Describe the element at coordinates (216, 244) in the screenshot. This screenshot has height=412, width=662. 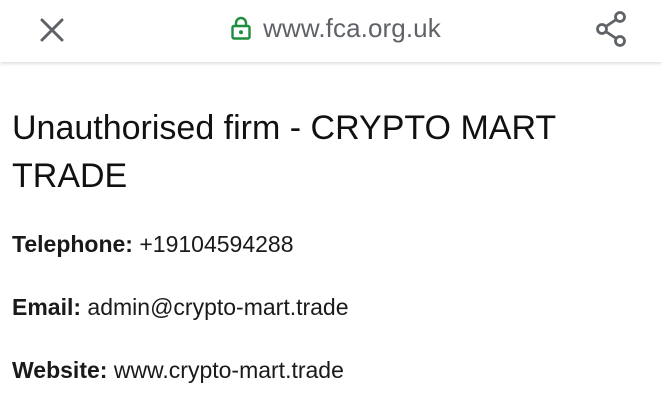
I see `telephone-value: +19104594288` at that location.